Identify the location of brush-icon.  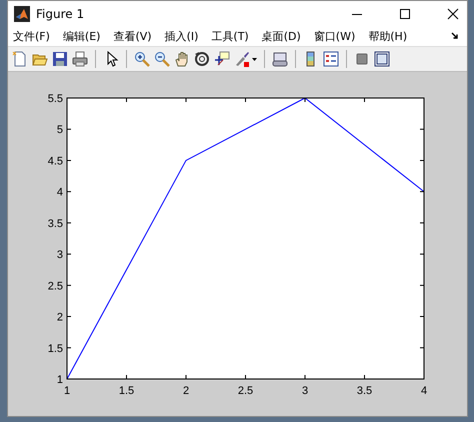
(242, 59).